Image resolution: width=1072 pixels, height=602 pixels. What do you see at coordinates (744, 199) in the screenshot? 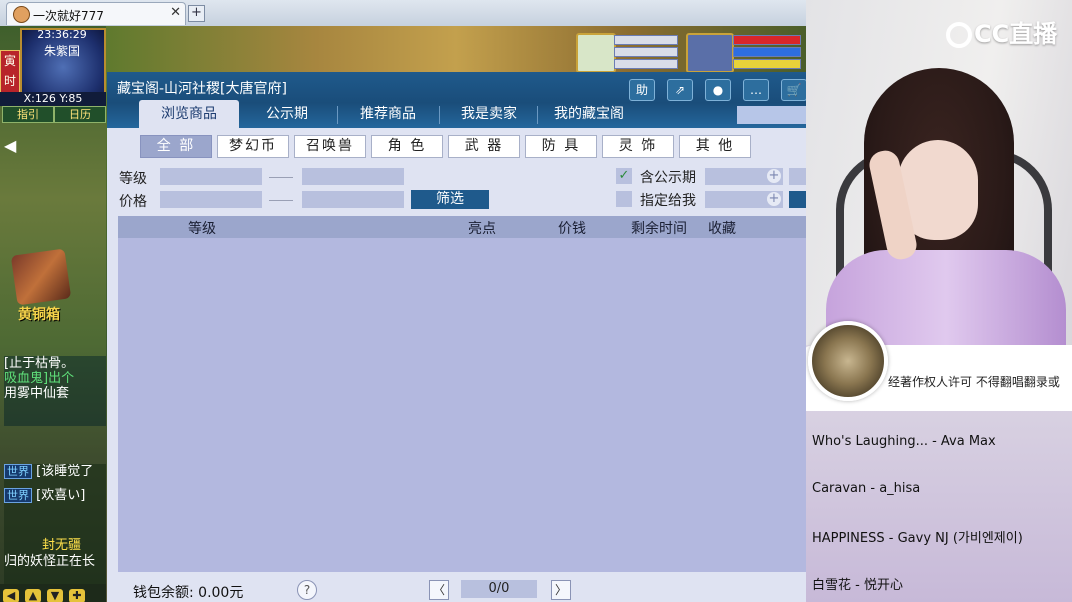
I see `assigned-filter-select: +` at bounding box center [744, 199].